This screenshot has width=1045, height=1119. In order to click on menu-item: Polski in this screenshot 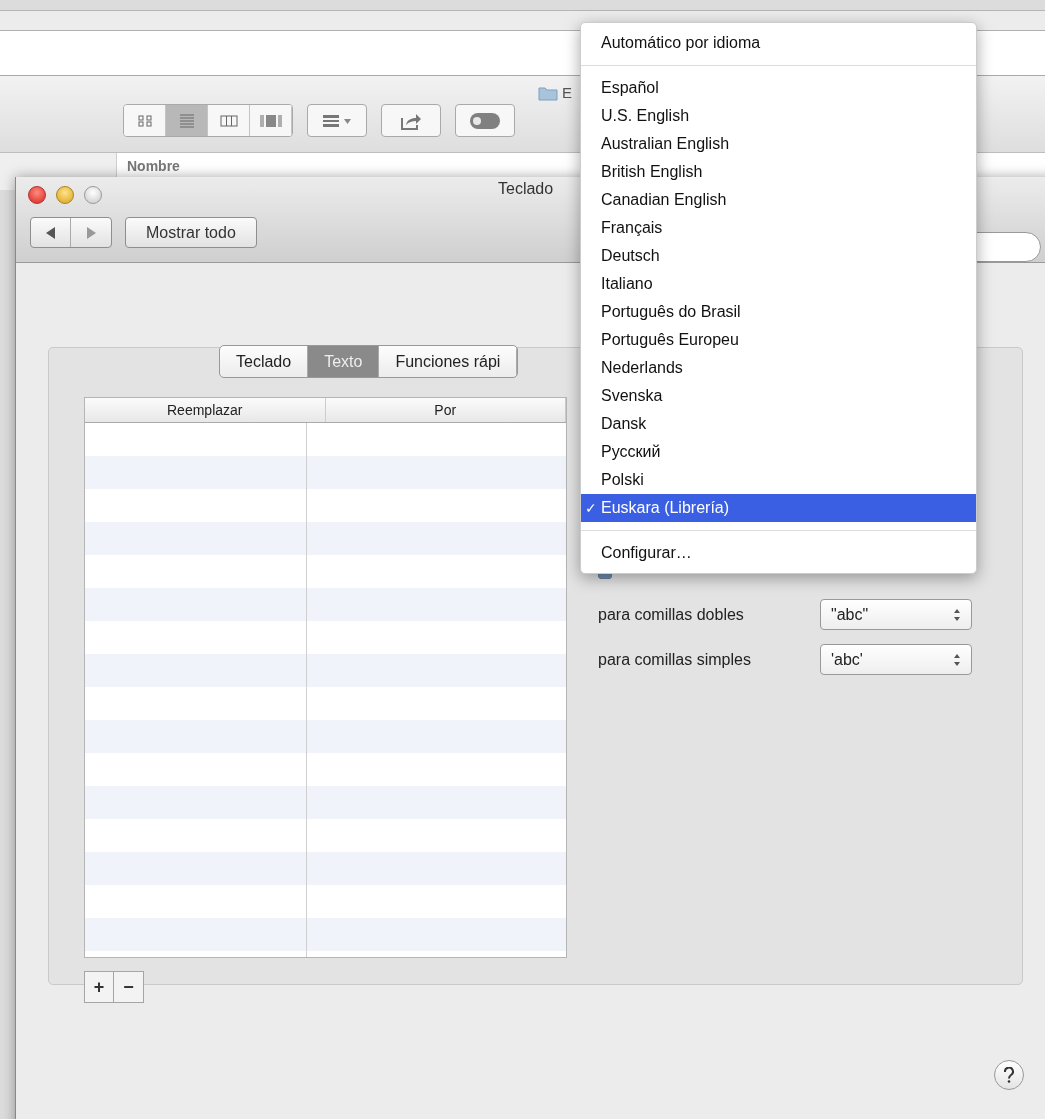, I will do `click(778, 480)`.